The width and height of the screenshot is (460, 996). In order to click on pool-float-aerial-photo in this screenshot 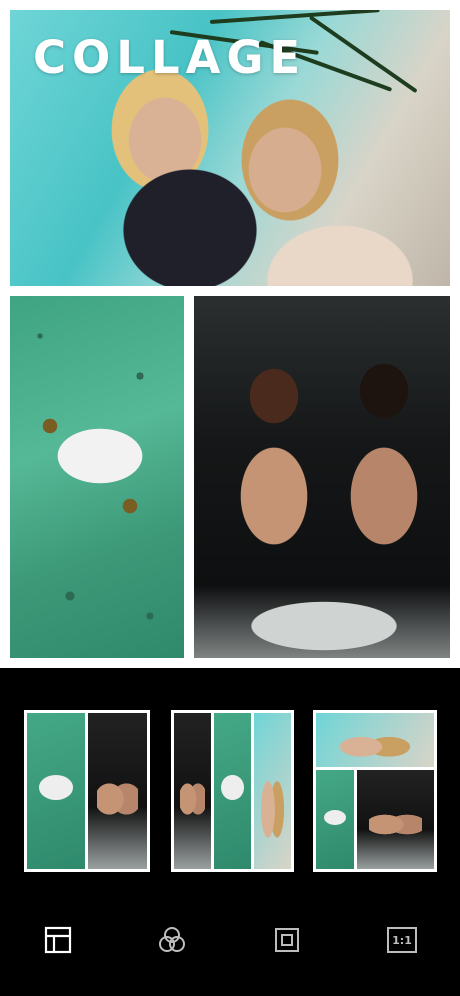, I will do `click(97, 477)`.